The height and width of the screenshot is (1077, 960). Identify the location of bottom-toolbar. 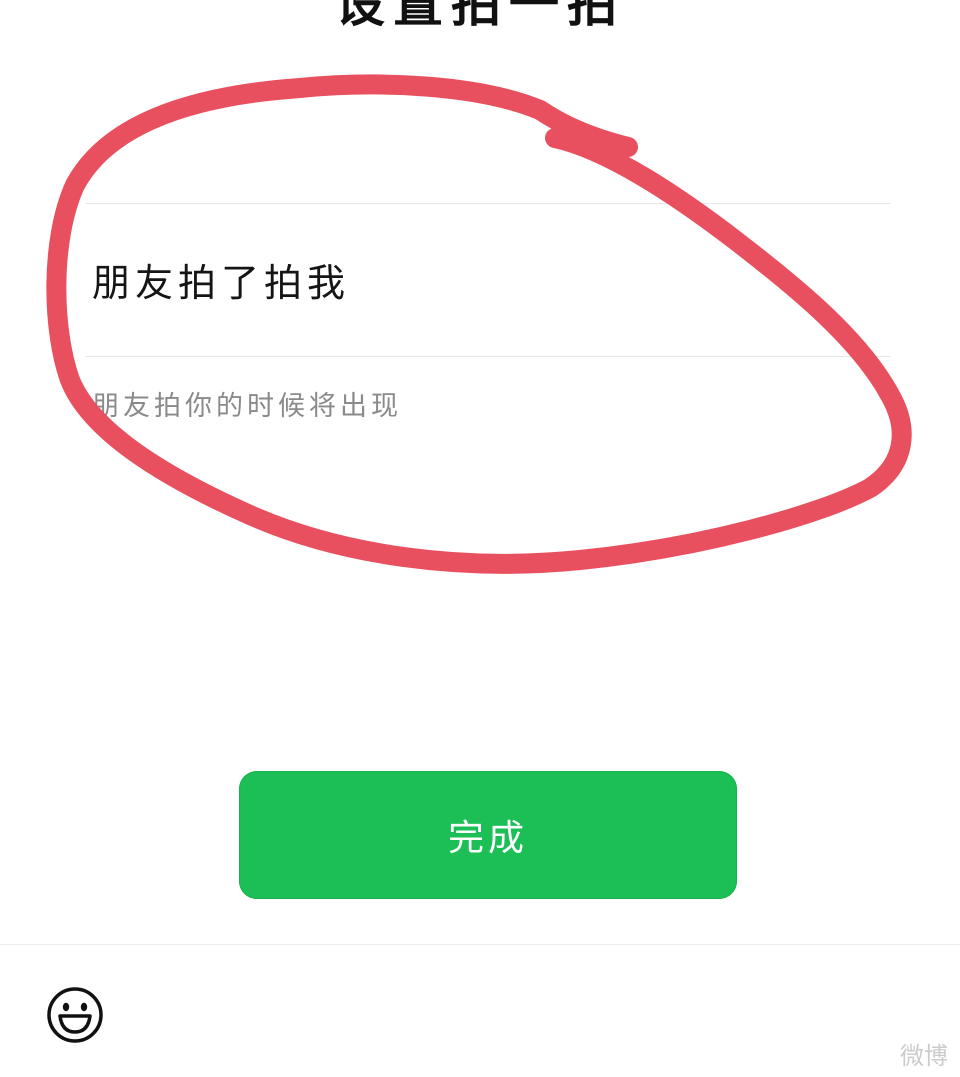
(480, 1010).